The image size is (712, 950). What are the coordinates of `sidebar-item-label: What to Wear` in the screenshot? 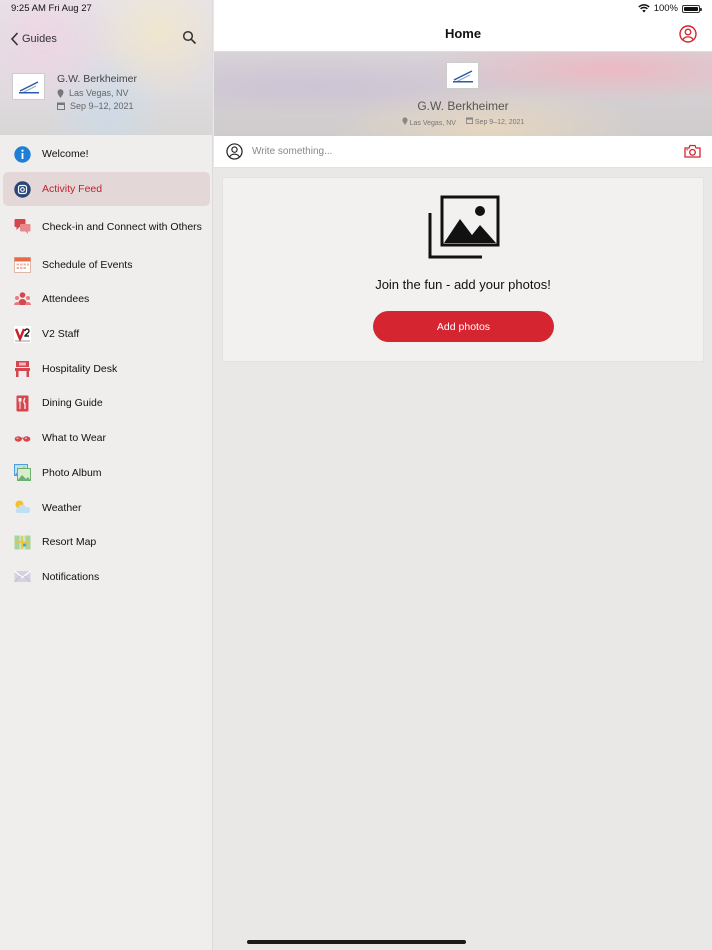 It's located at (74, 438).